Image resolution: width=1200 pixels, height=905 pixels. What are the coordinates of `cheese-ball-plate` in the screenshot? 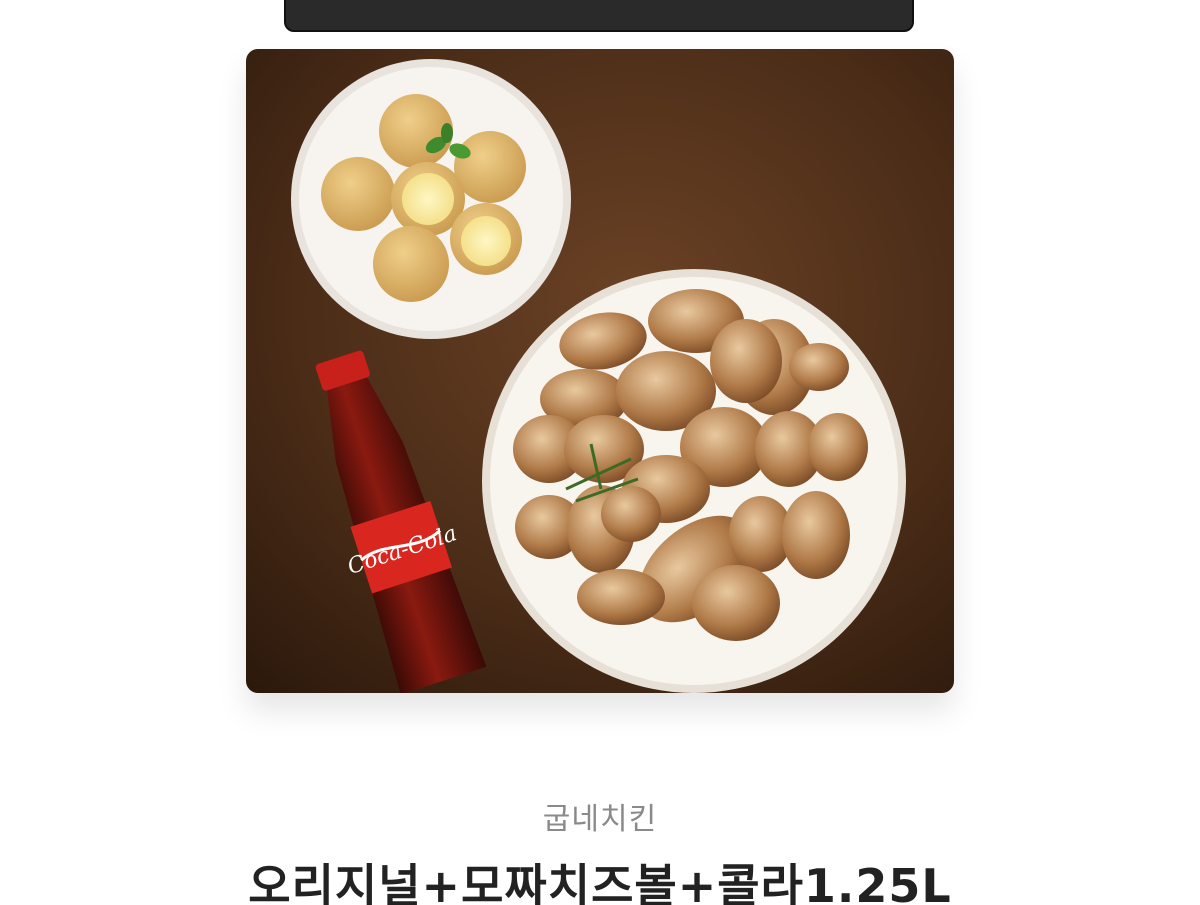 It's located at (431, 199).